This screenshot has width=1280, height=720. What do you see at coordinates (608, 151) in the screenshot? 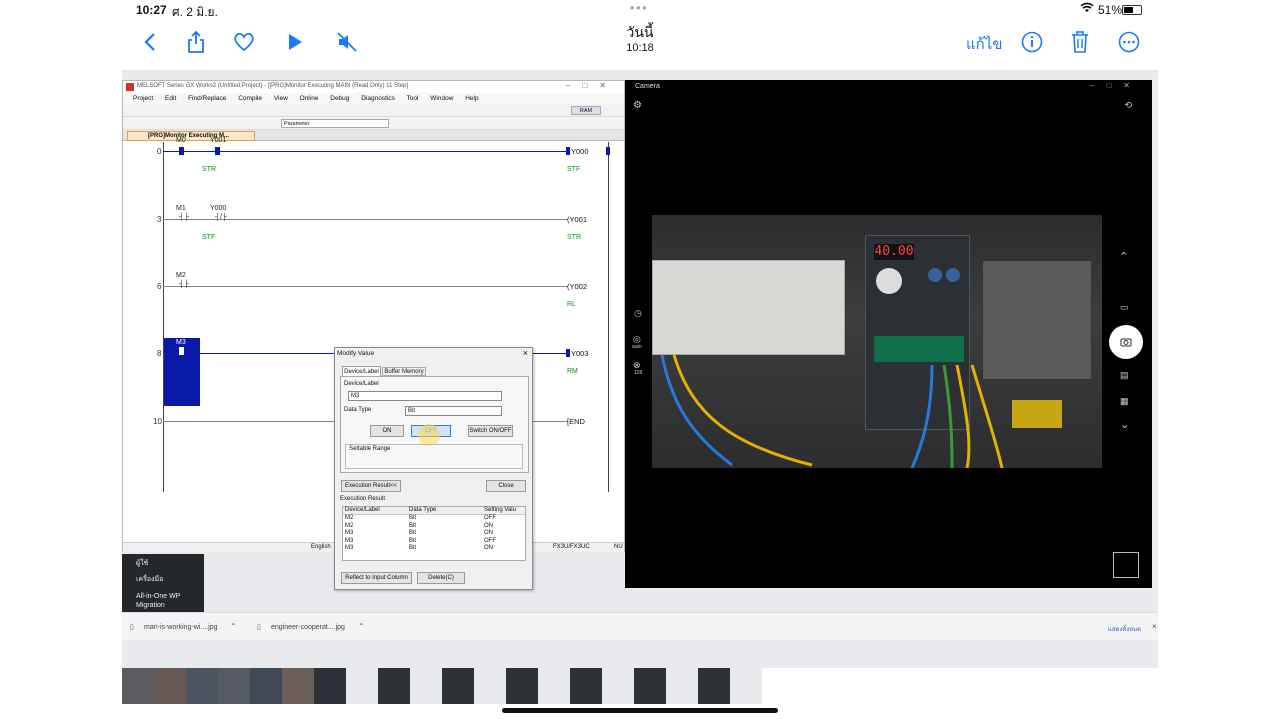
I see `rail-marker` at bounding box center [608, 151].